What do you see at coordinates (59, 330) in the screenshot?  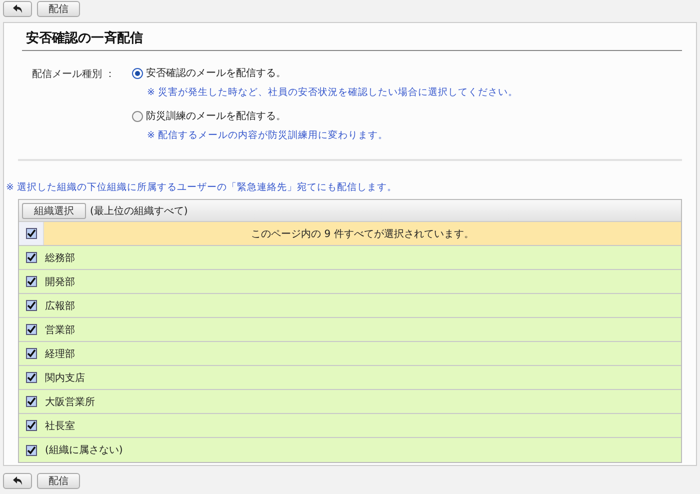 I see `org-name: 営業部` at bounding box center [59, 330].